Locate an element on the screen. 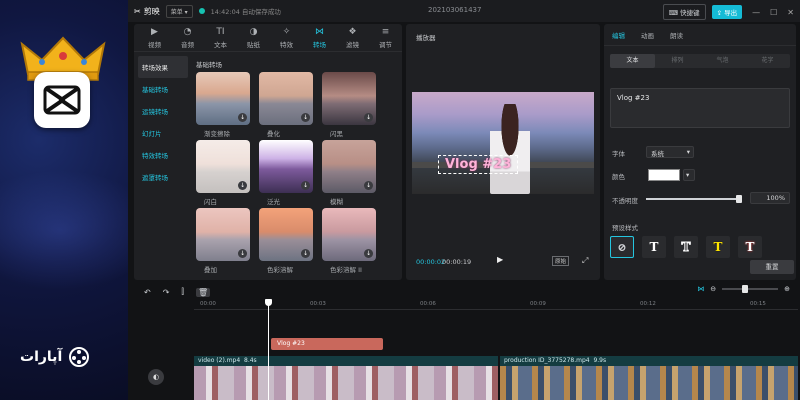  video-preview: Vlog #23 is located at coordinates (503, 143).